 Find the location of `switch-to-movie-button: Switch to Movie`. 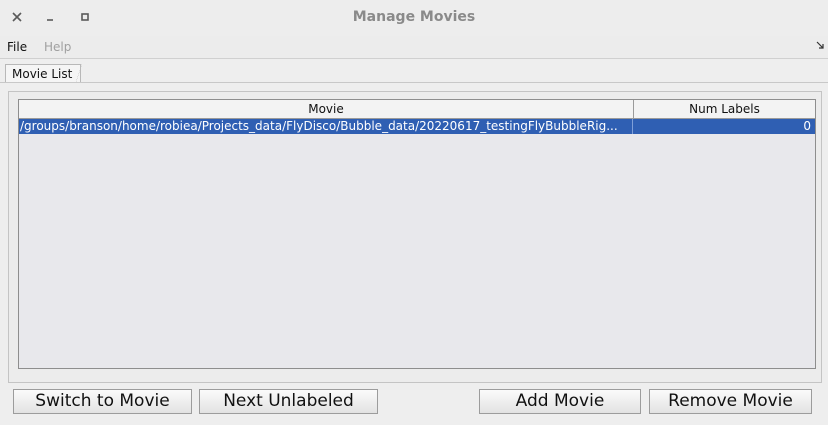

switch-to-movie-button: Switch to Movie is located at coordinates (102, 401).